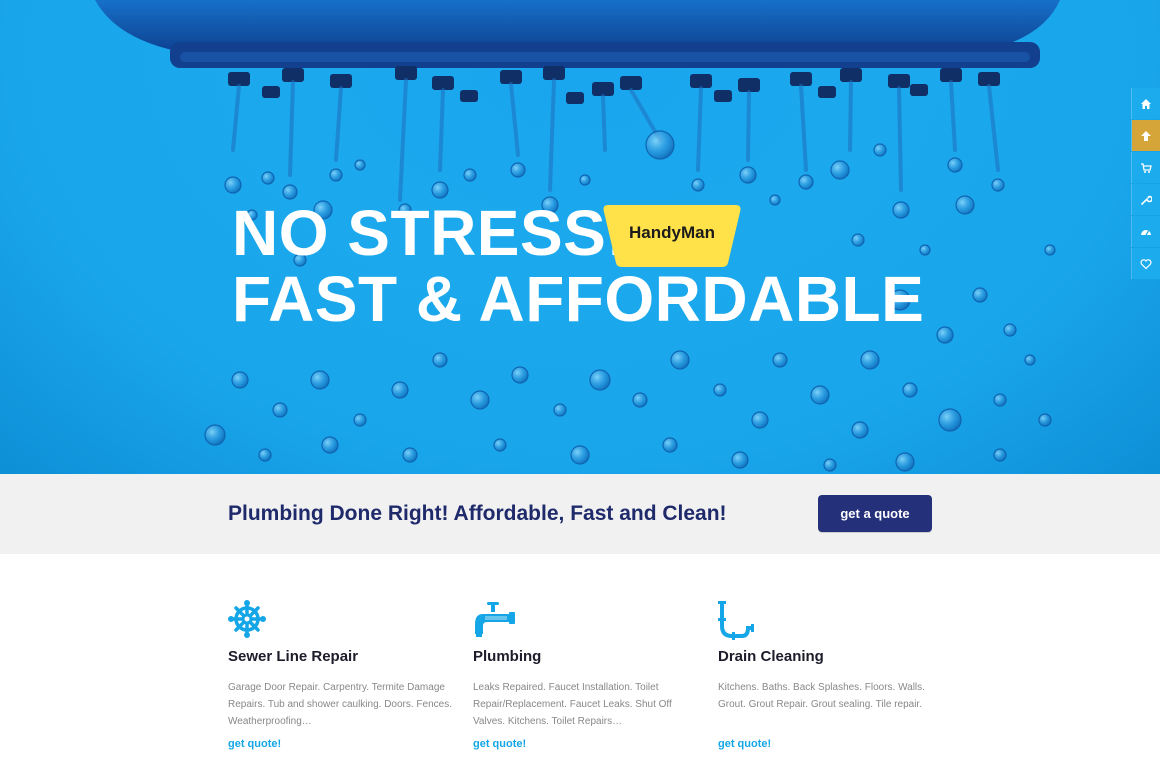 The height and width of the screenshot is (772, 1160). I want to click on get-a-quote-button: get a quote, so click(875, 513).